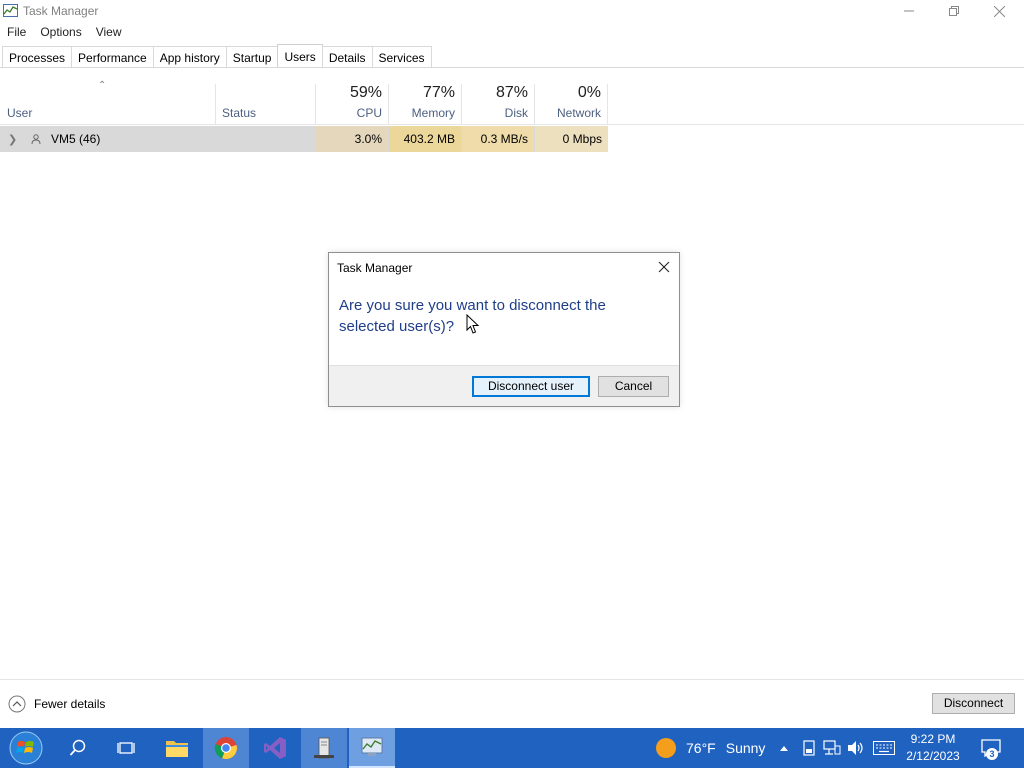  I want to click on clock-date: 2/12/2023, so click(933, 756).